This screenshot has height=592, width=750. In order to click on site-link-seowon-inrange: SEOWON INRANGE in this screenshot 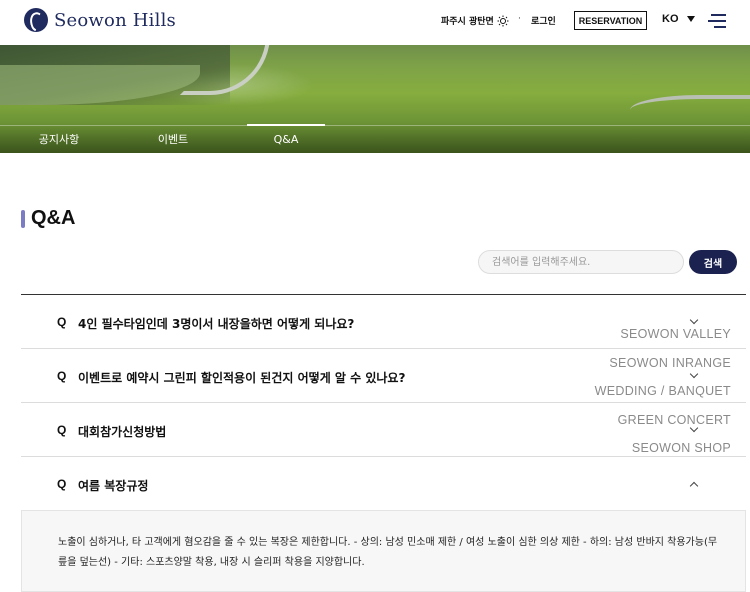, I will do `click(670, 363)`.